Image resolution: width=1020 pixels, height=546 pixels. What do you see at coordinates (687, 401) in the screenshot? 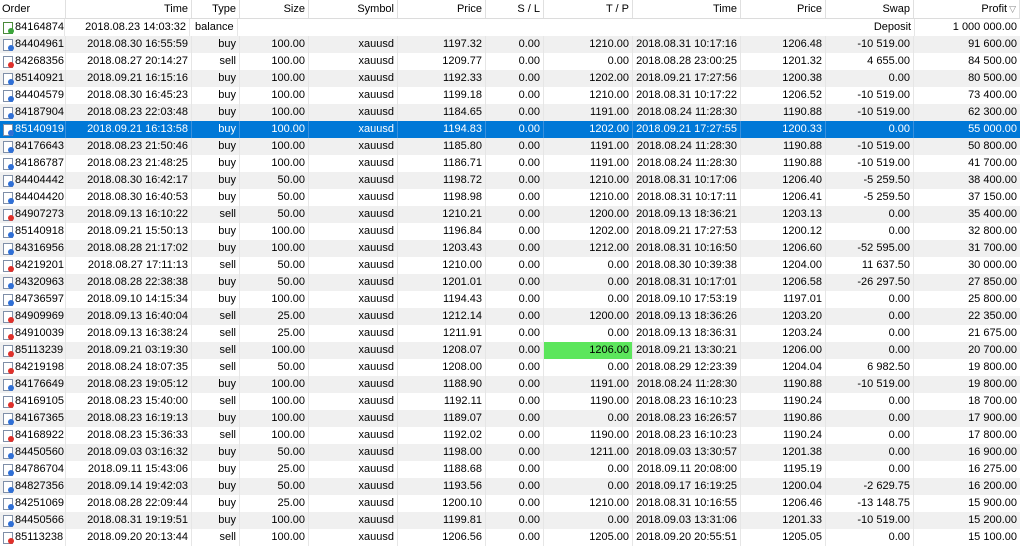
I see `close-time: 2018.08.23 16:10:23` at bounding box center [687, 401].